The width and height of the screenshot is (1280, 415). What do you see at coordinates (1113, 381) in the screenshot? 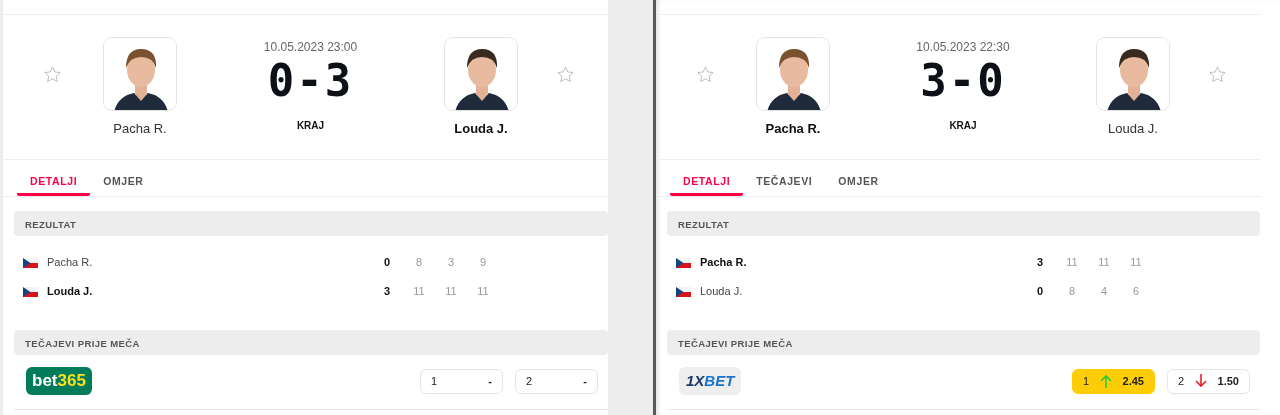
I see `odds-button: 1 2.45` at bounding box center [1113, 381].